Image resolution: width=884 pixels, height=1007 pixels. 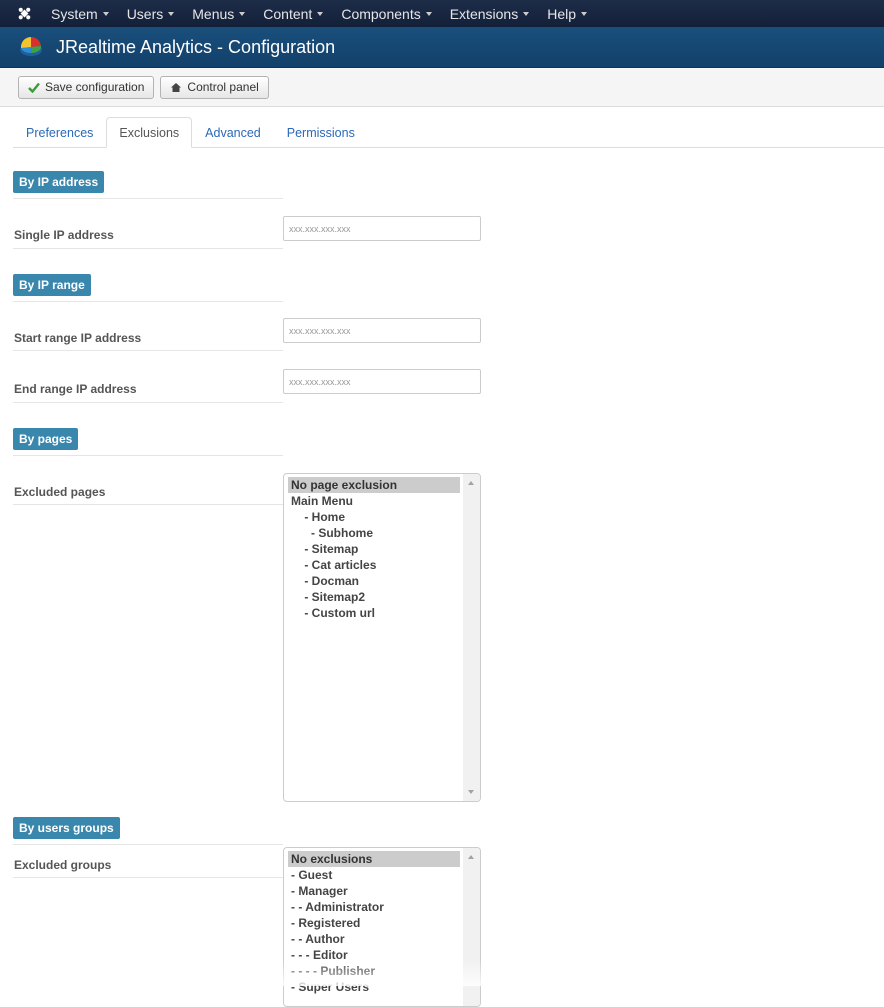 What do you see at coordinates (24, 13) in the screenshot?
I see `joomla-logo-icon` at bounding box center [24, 13].